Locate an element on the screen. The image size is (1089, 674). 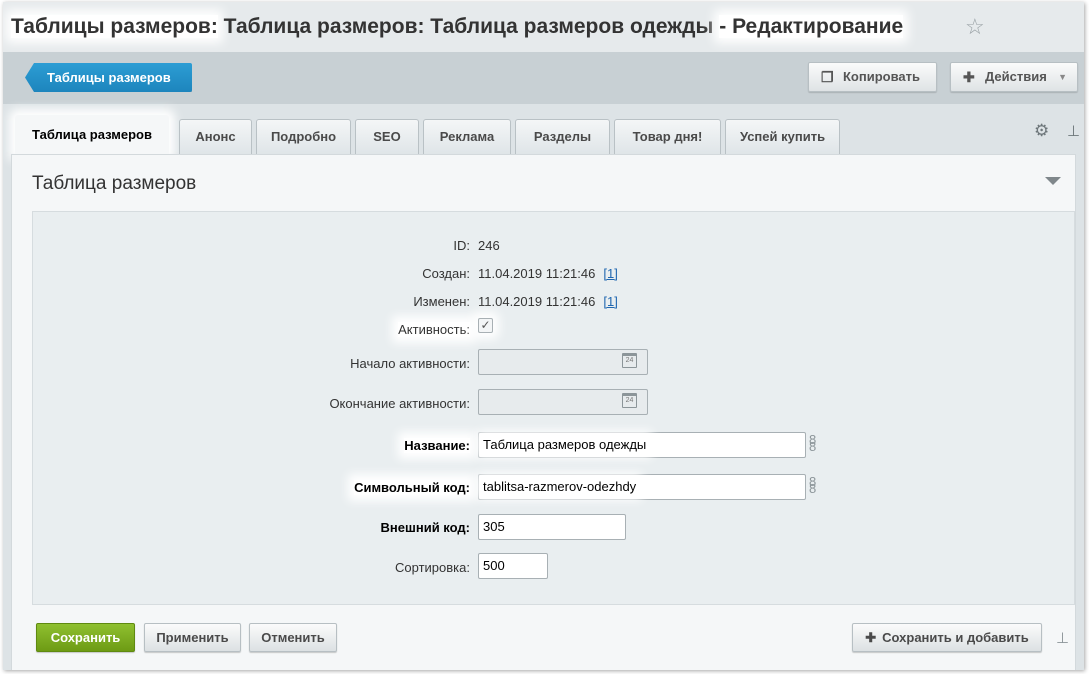
sort-input: 500 is located at coordinates (513, 566).